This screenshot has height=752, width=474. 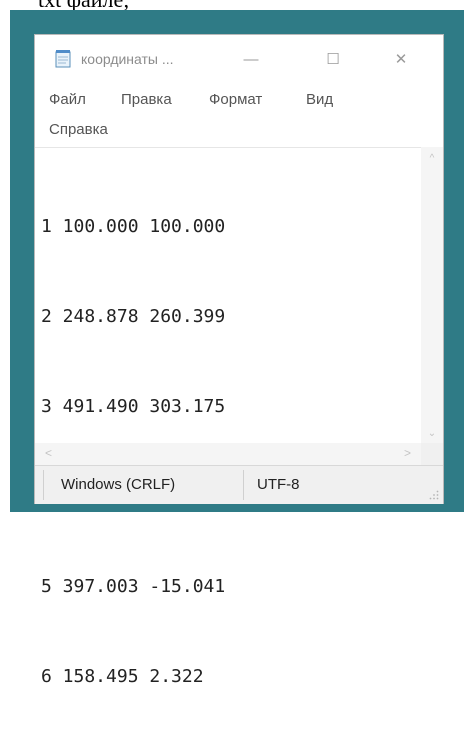 I want to click on resize-grip-icon, so click(x=434, y=495).